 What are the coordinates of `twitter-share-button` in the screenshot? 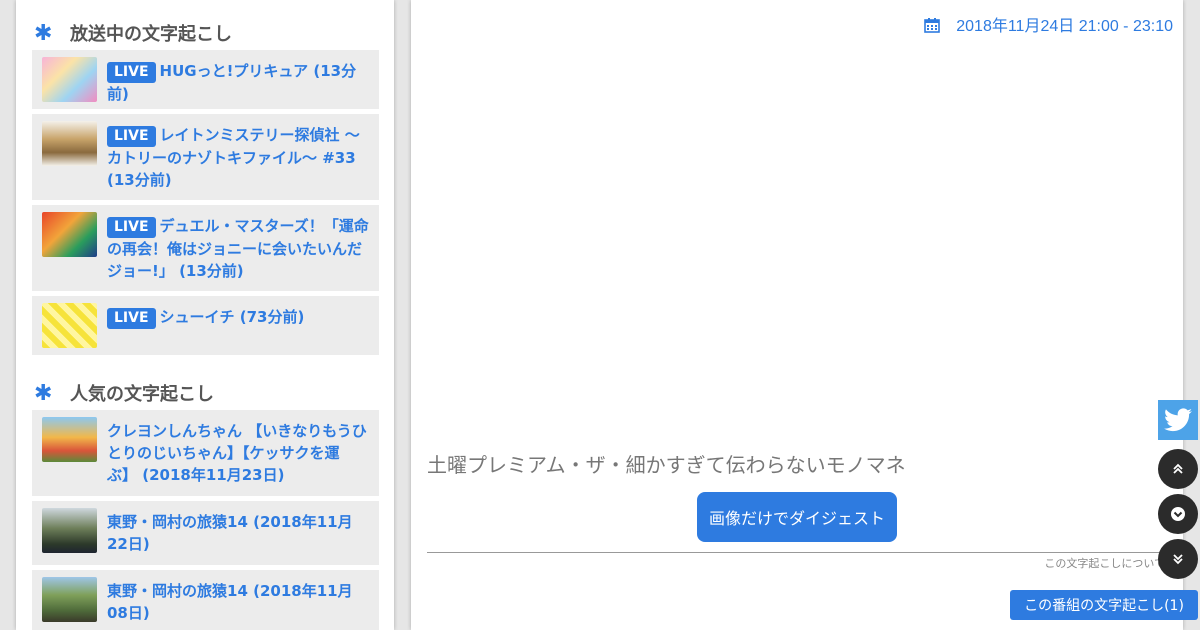 It's located at (1178, 420).